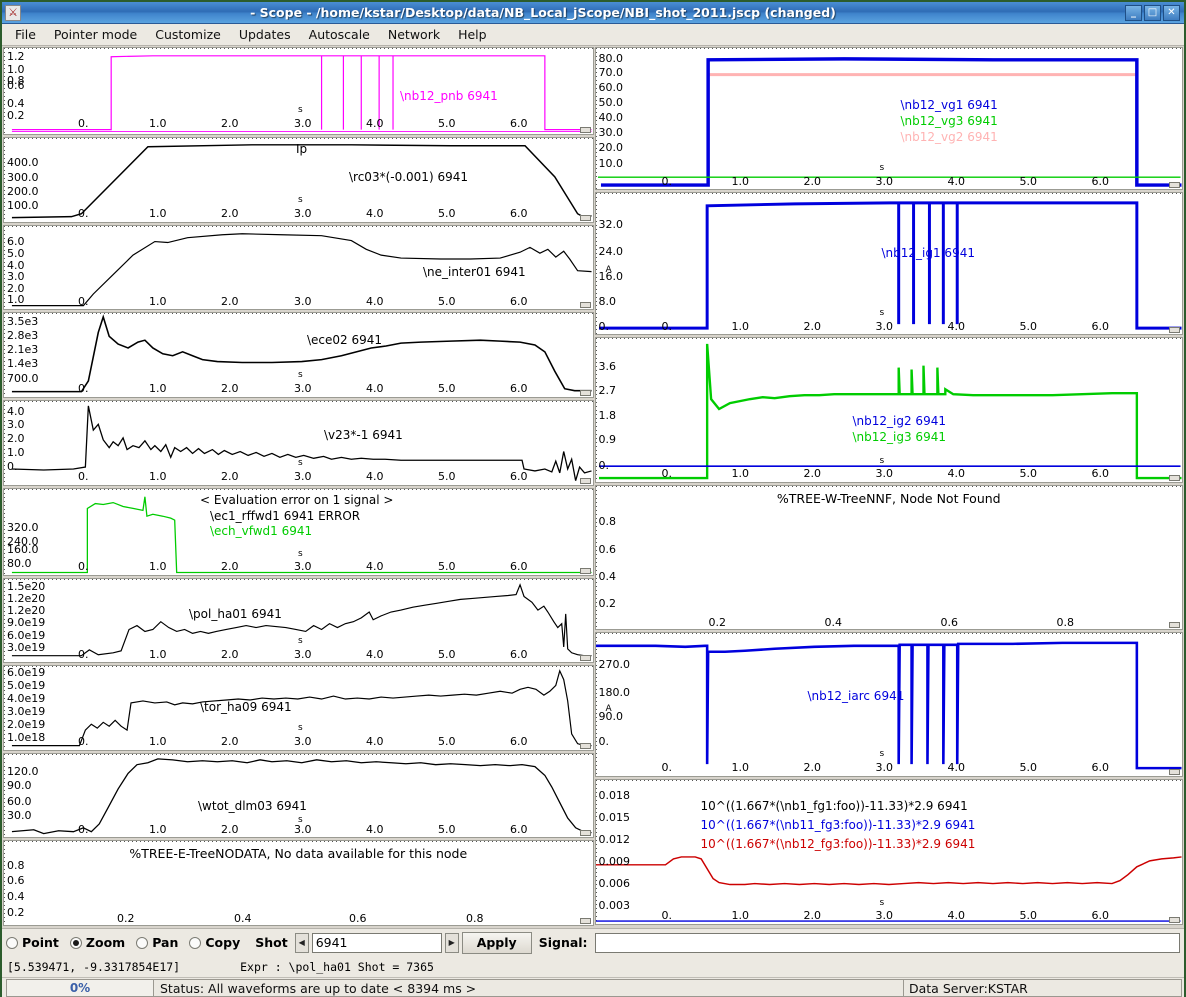 This screenshot has height=997, width=1186. Describe the element at coordinates (16, 103) in the screenshot. I see `ytick-label: 0.4` at that location.